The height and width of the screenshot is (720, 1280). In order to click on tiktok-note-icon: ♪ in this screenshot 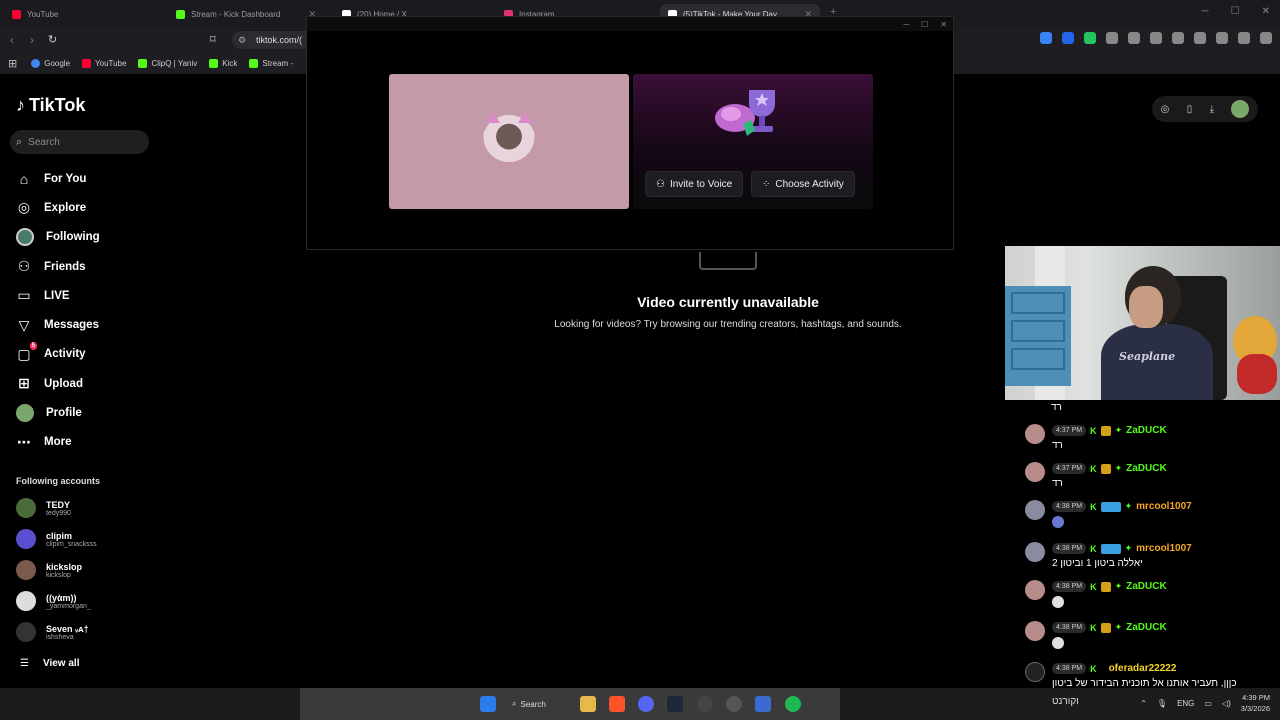, I will do `click(20, 105)`.